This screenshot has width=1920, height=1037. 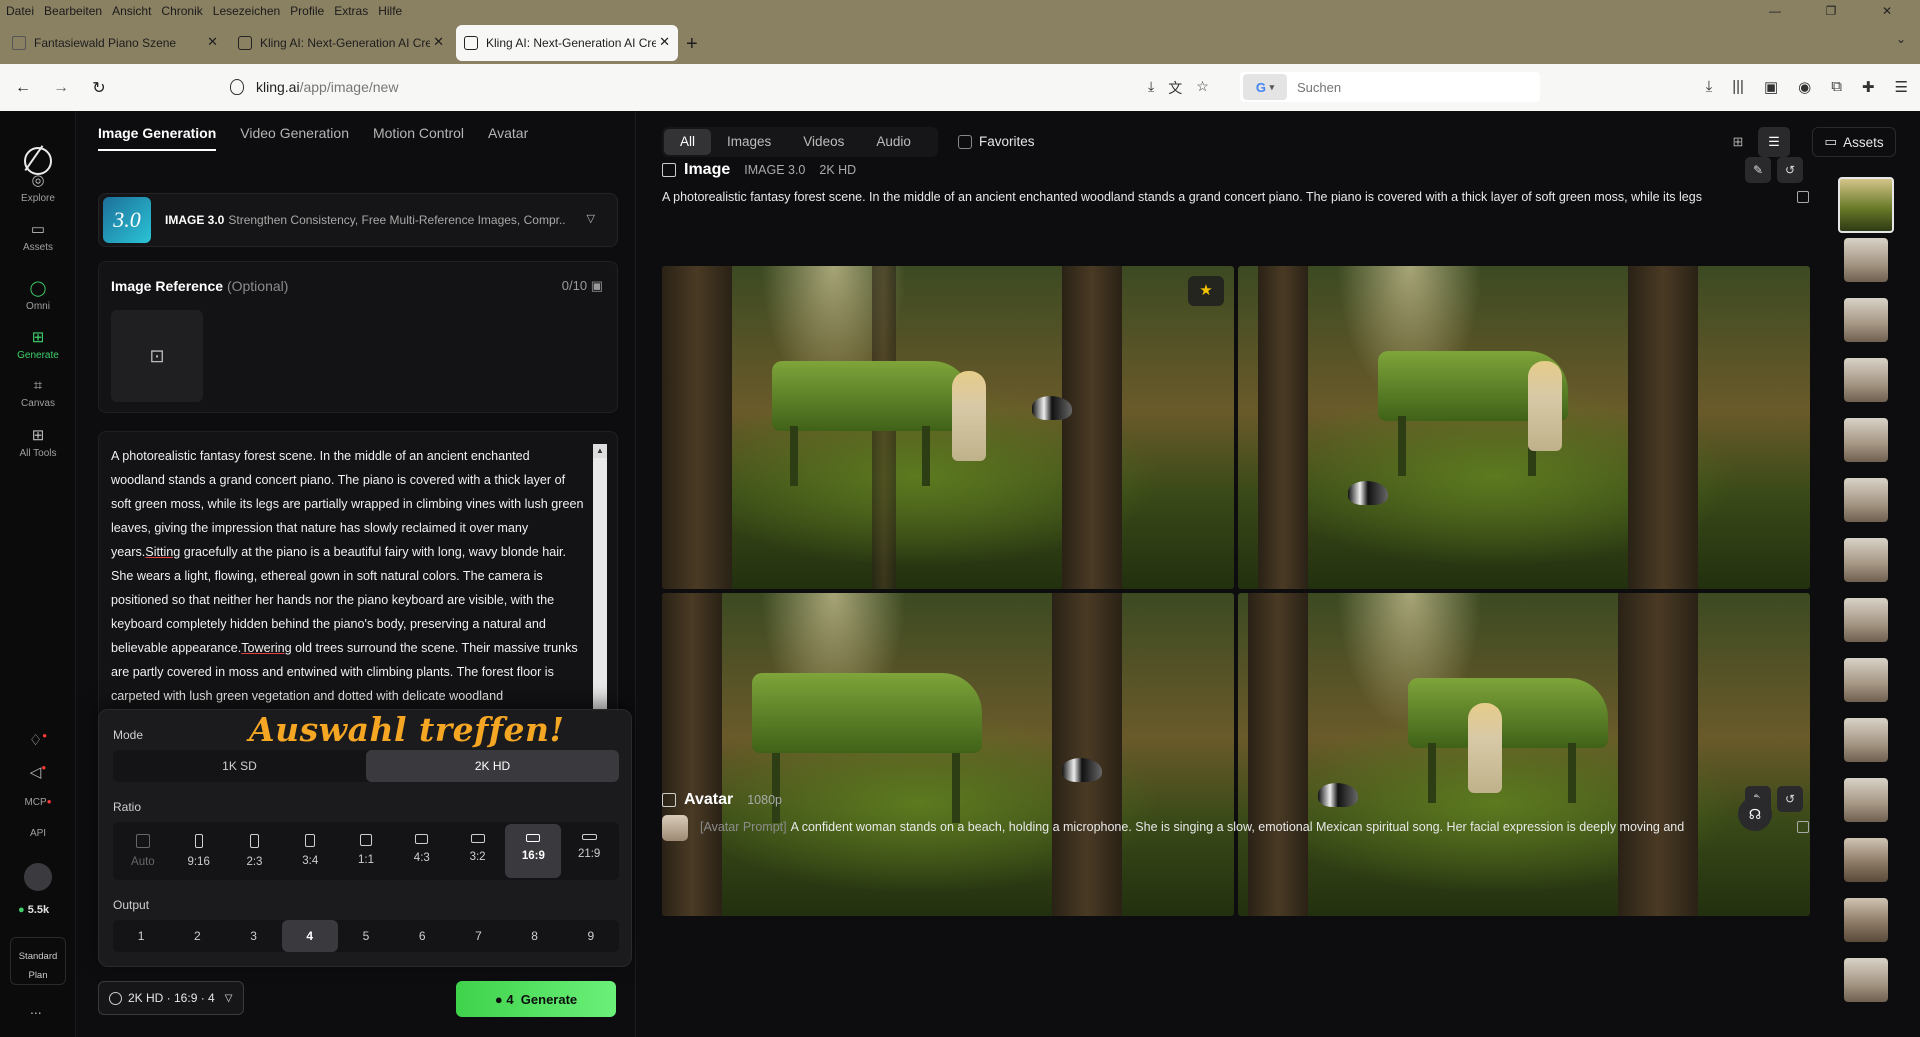 What do you see at coordinates (536, 999) in the screenshot?
I see `generate-button: ● 4 Generate` at bounding box center [536, 999].